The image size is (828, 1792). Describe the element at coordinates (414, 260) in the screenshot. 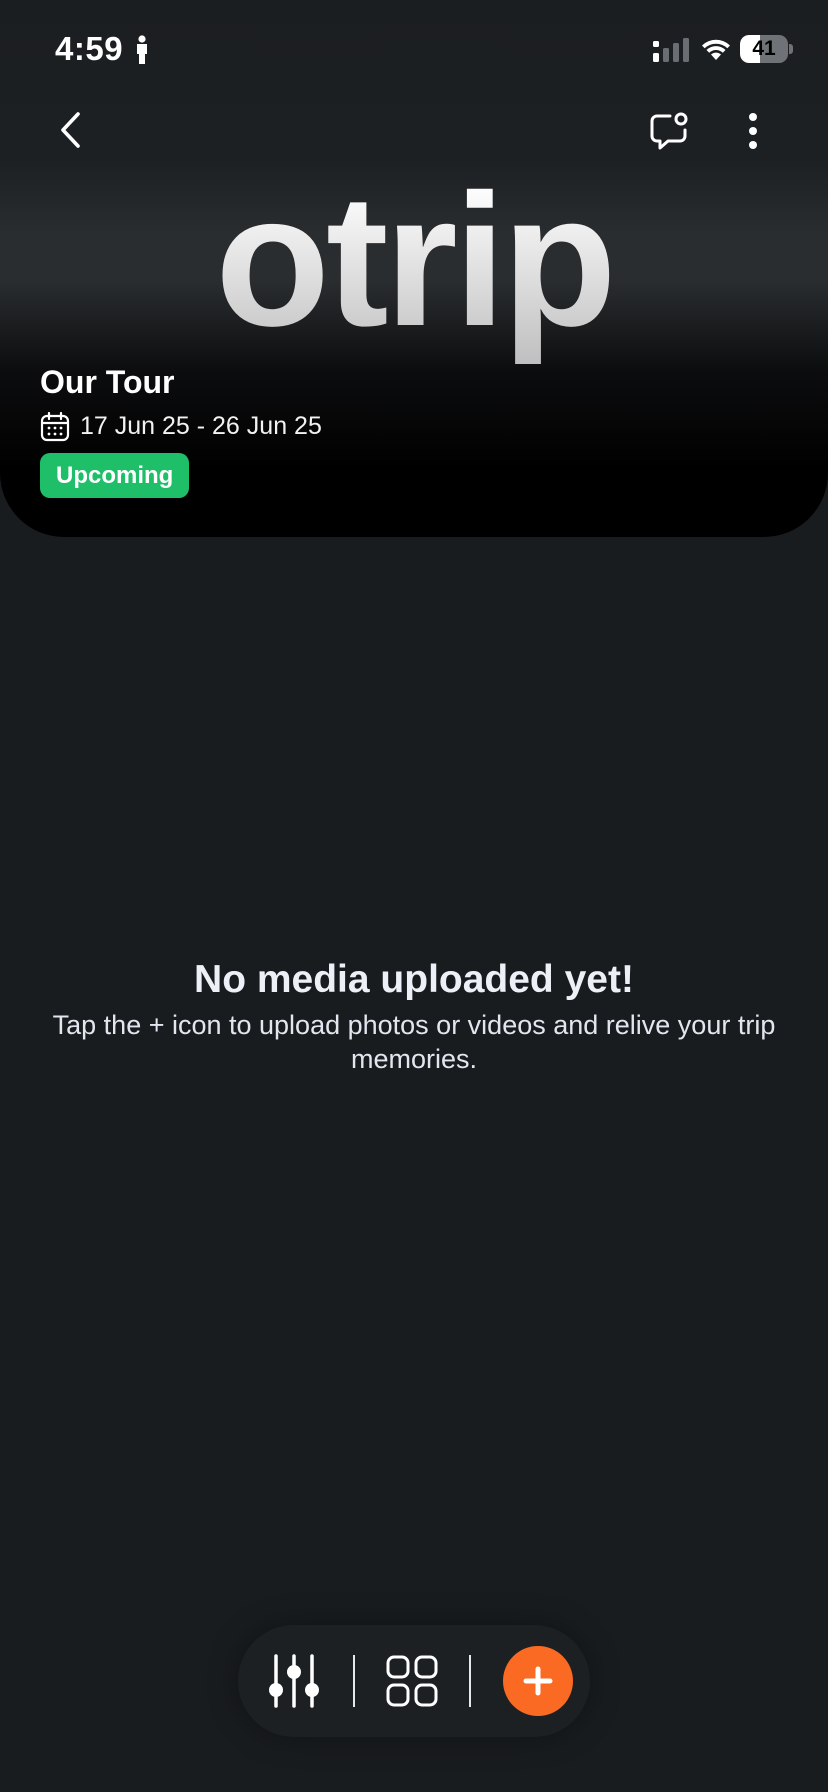

I see `brand-logo: otrip` at that location.